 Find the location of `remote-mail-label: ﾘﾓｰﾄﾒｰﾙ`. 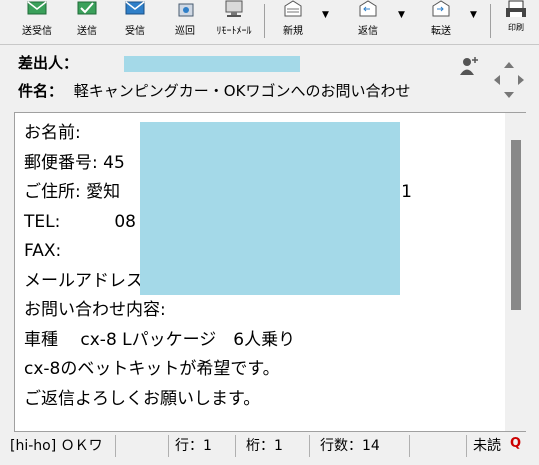

remote-mail-label: ﾘﾓｰﾄﾒｰﾙ is located at coordinates (234, 31).